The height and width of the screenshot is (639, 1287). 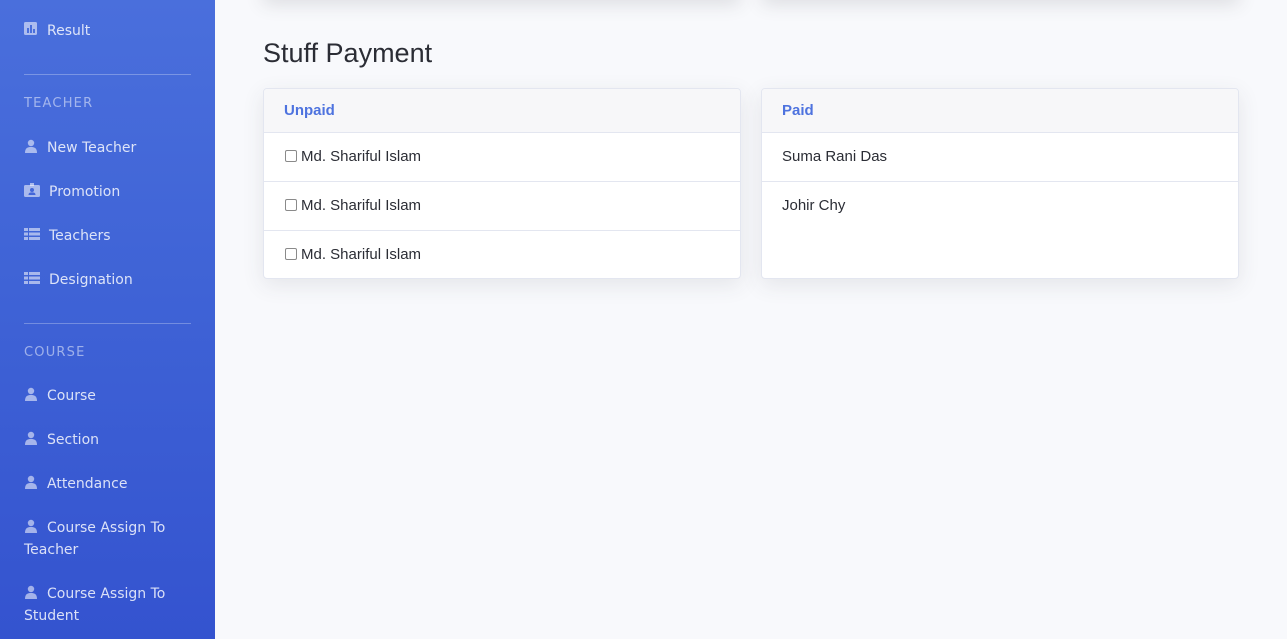 What do you see at coordinates (111, 539) in the screenshot?
I see `sidebar-item-course-assign-teacher: Course Assign To Teacher` at bounding box center [111, 539].